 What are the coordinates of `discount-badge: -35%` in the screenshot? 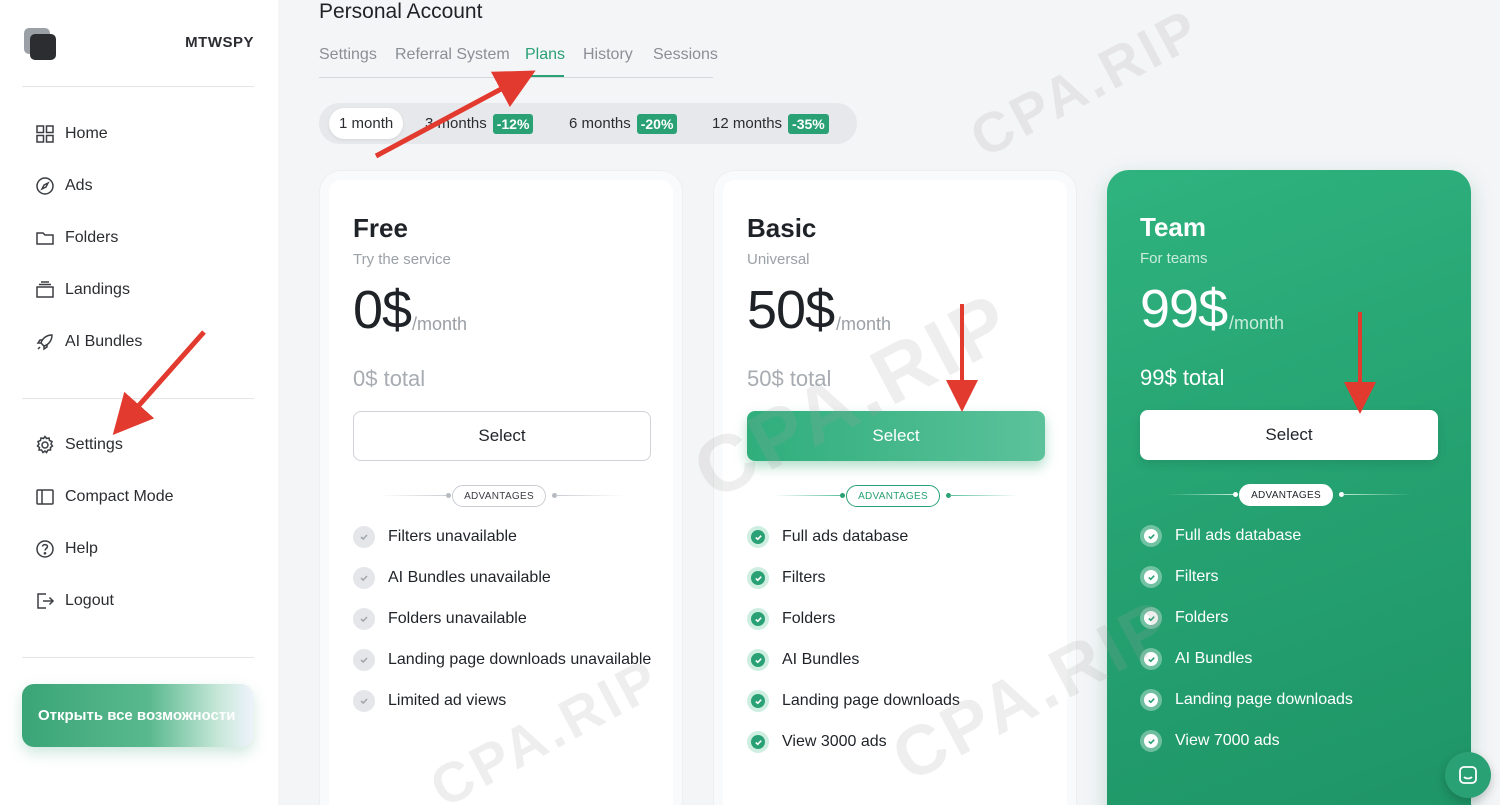 It's located at (808, 123).